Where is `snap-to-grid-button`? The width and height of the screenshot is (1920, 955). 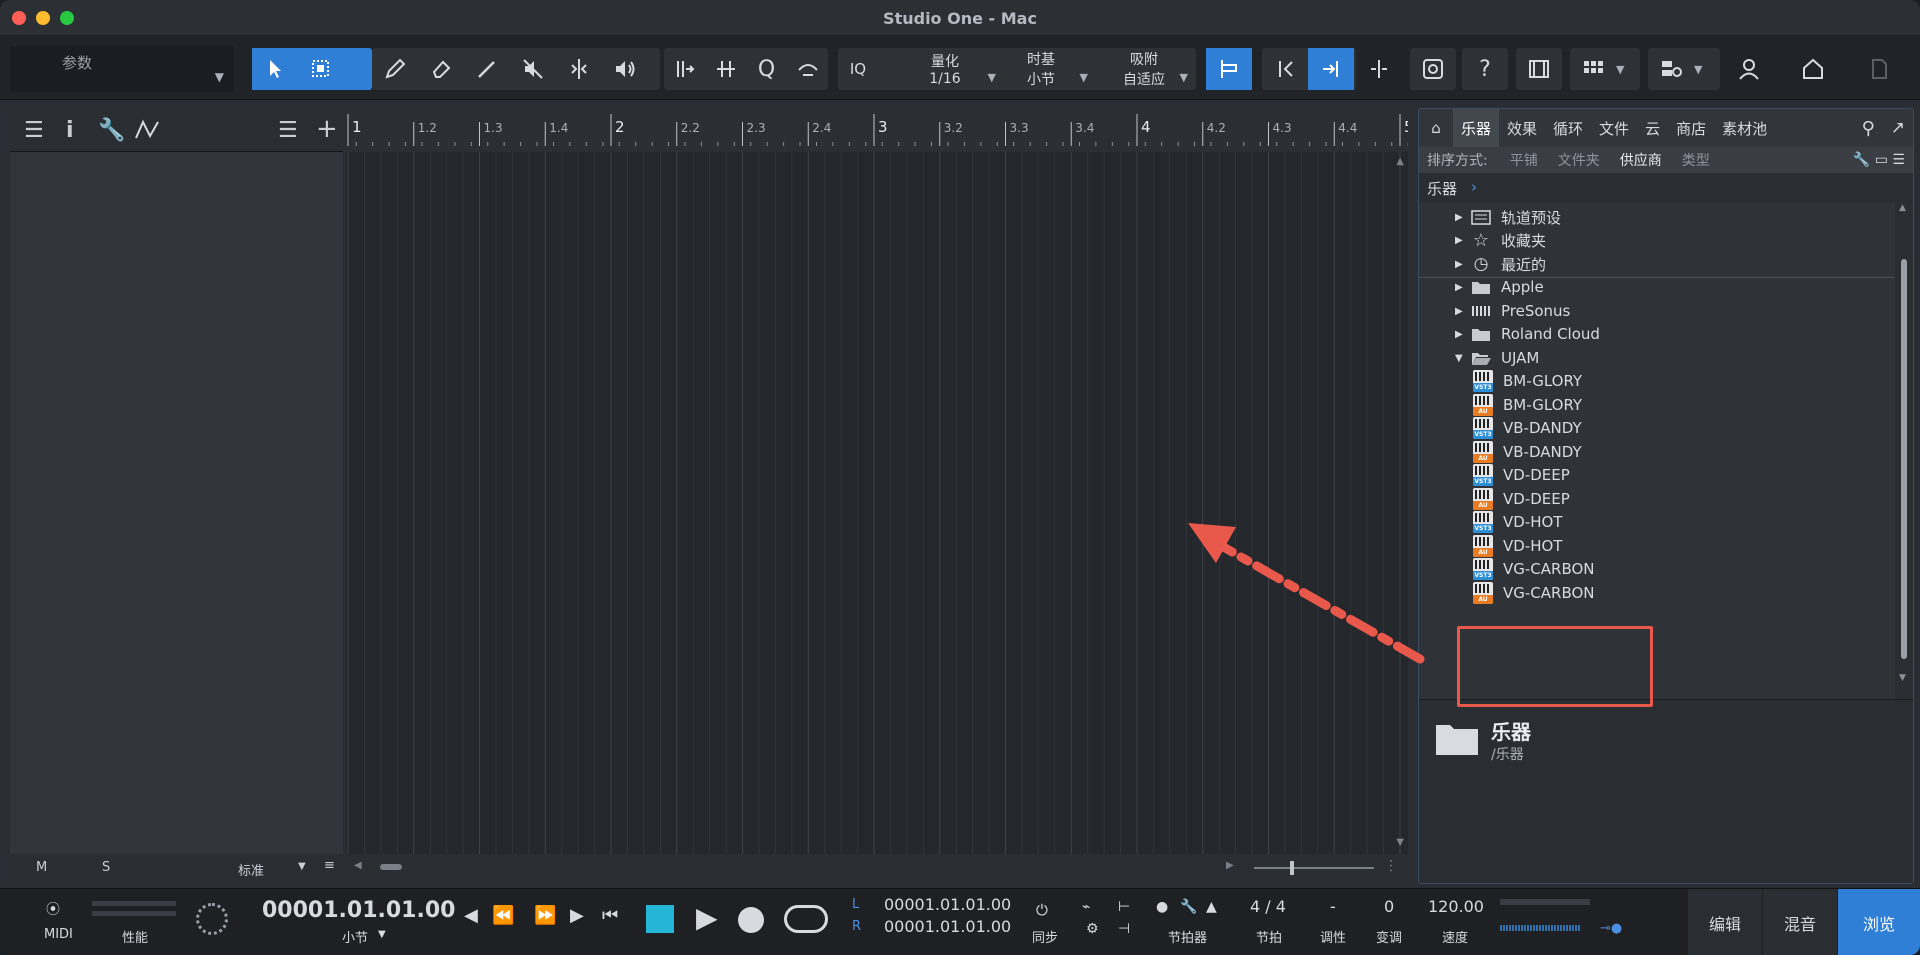
snap-to-grid-button is located at coordinates (1229, 69).